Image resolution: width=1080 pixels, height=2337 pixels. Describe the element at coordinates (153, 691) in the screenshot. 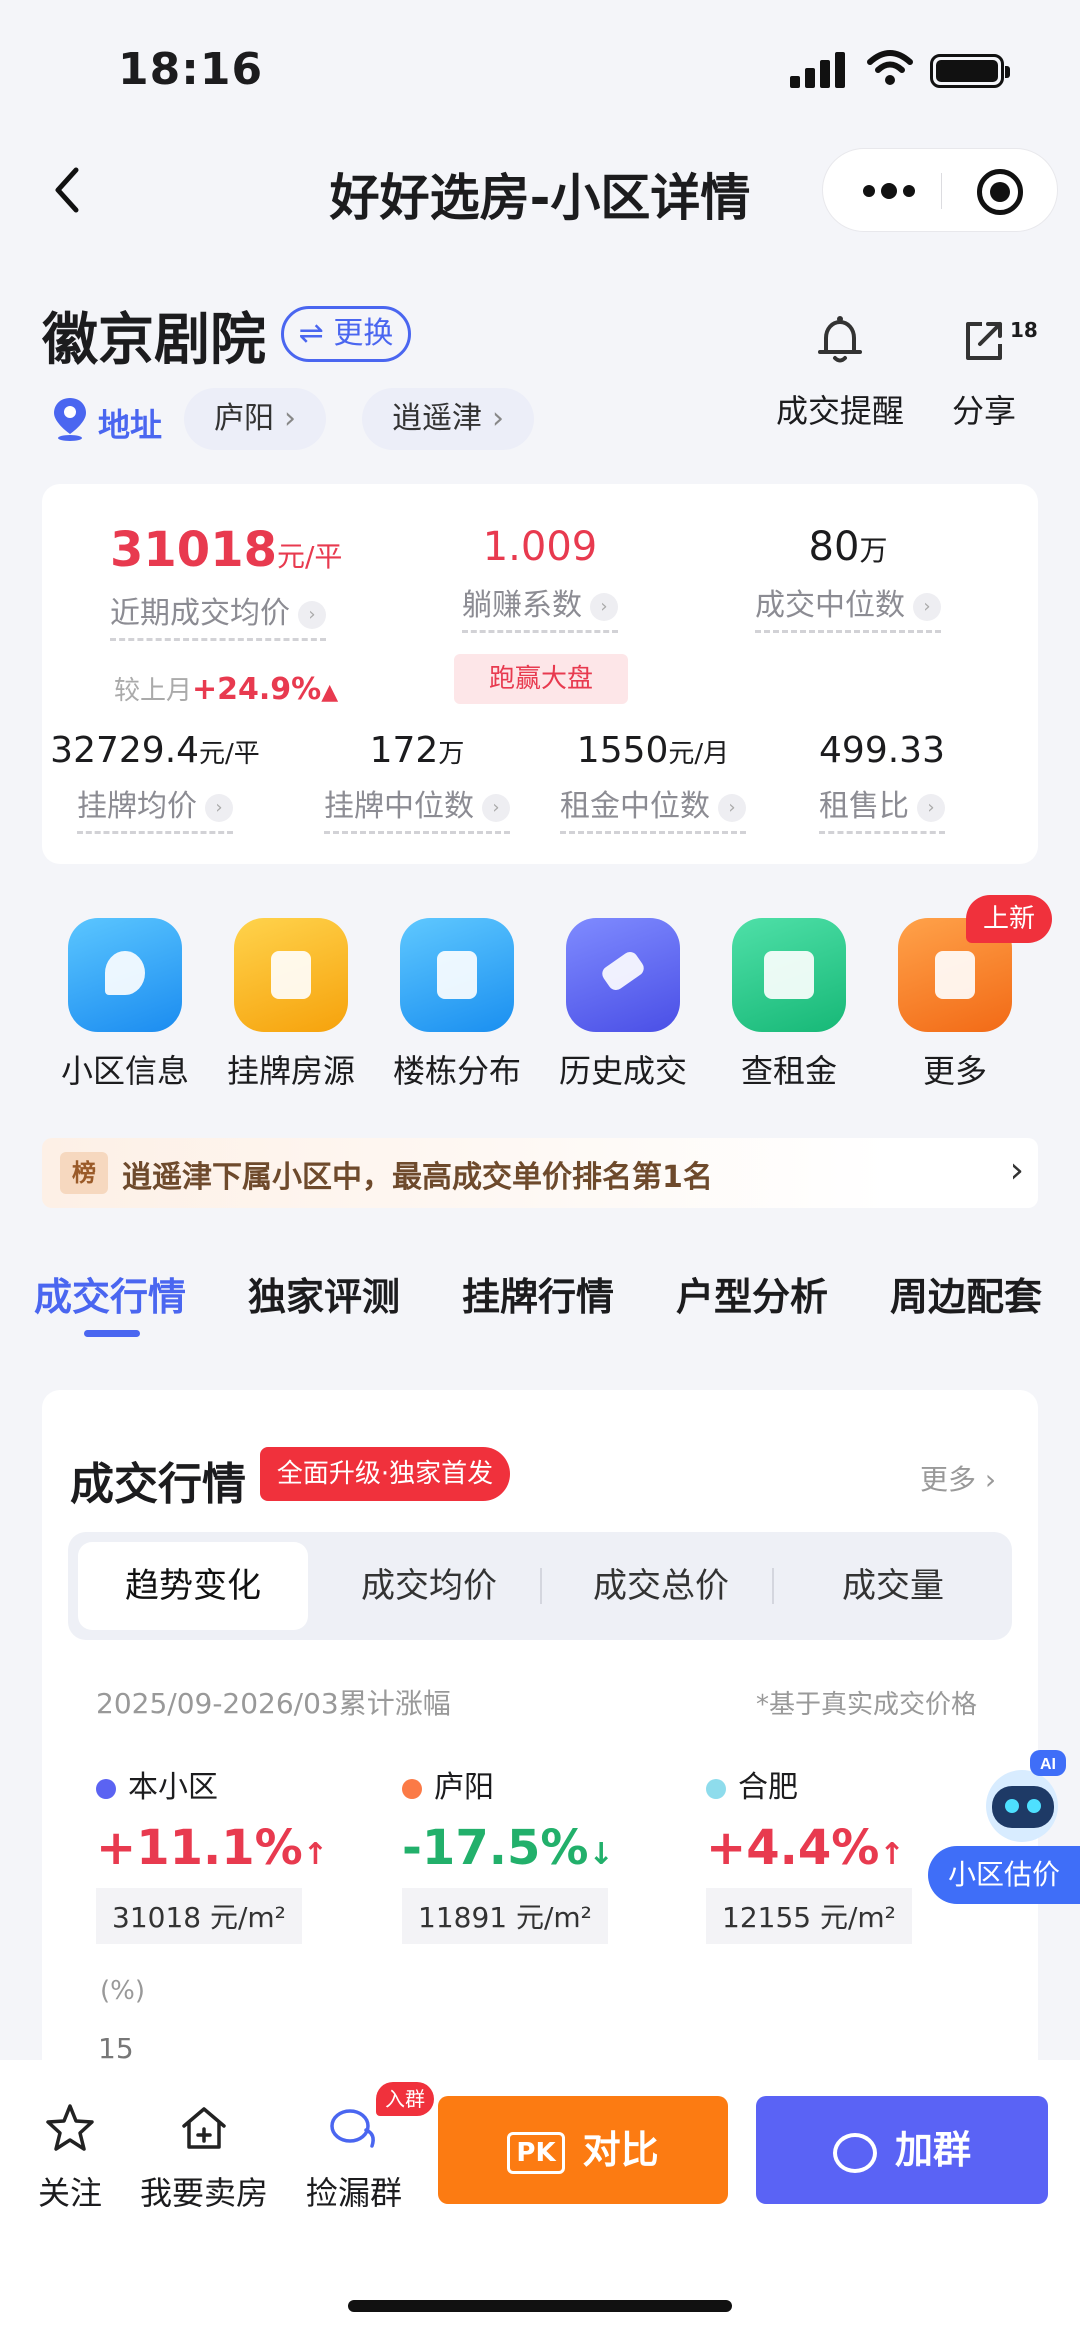

I see `mom-label: 较上月` at that location.